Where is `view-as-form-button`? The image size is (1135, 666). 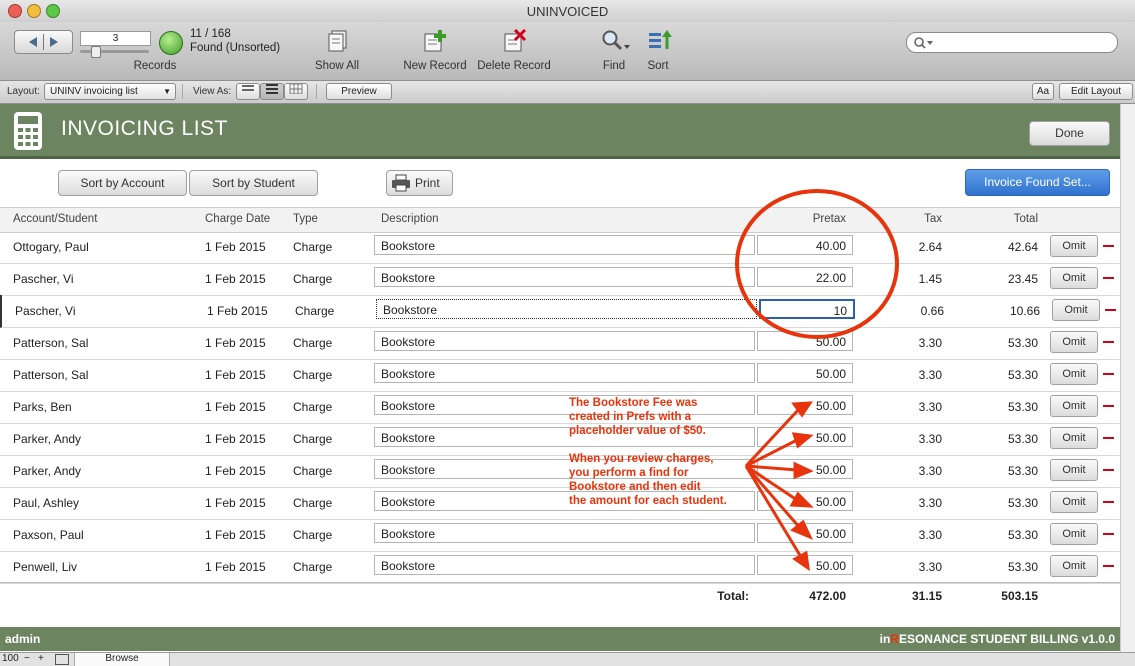
view-as-form-button is located at coordinates (248, 91).